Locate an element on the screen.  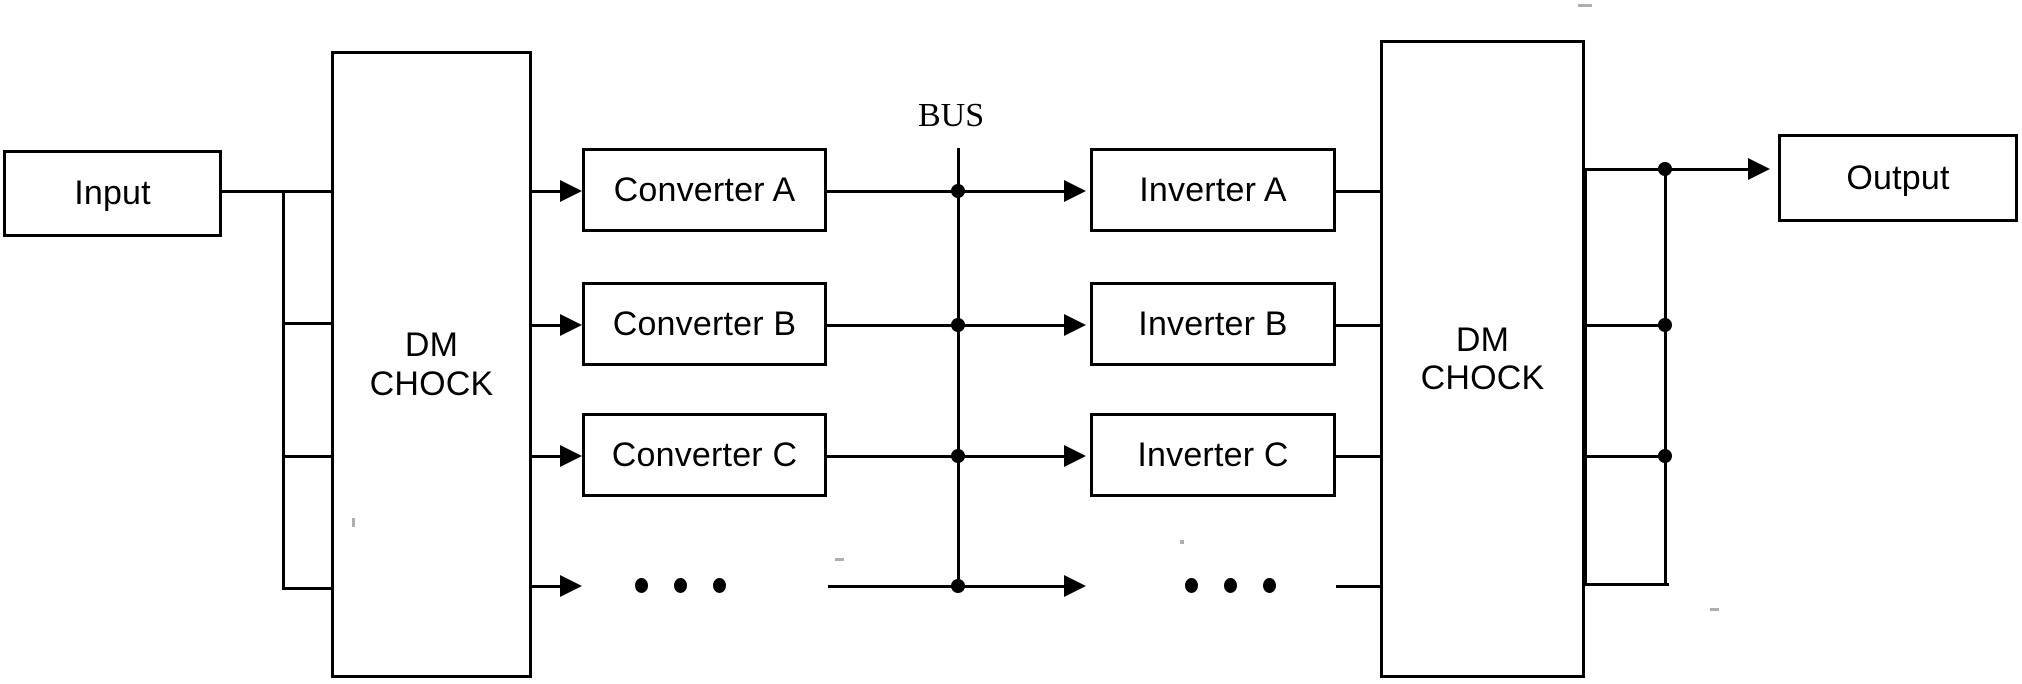
dm-chock-left-label-line1: DM is located at coordinates (431, 345).